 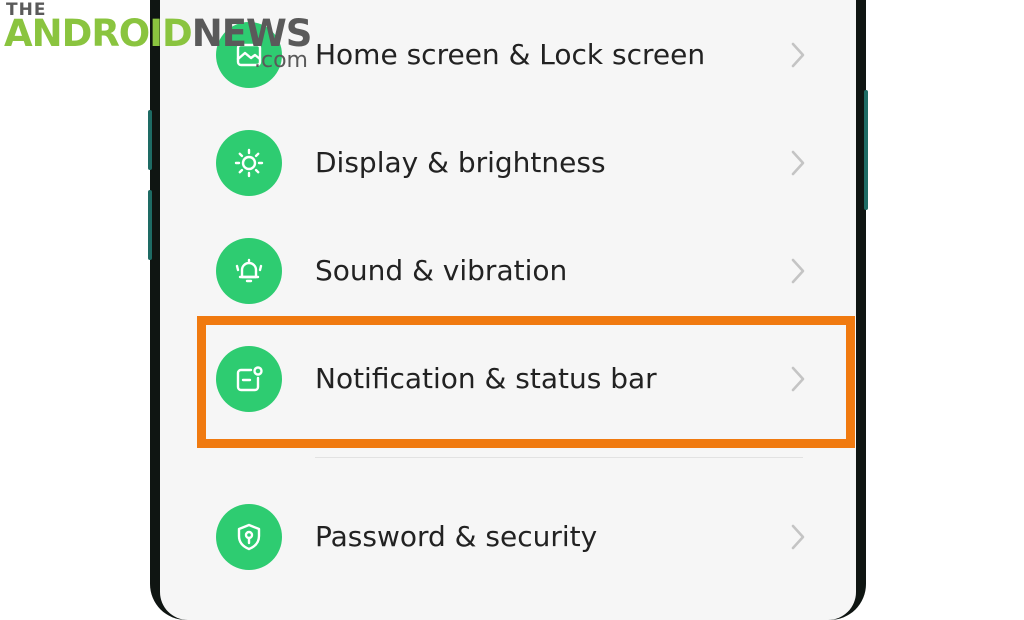 I want to click on section-divider, so click(x=559, y=457).